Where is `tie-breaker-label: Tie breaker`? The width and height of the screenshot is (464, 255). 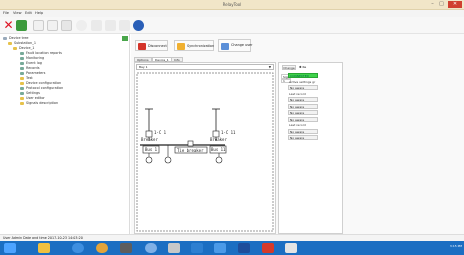
tie-breaker-label: Tie breaker is located at coordinates (190, 150).